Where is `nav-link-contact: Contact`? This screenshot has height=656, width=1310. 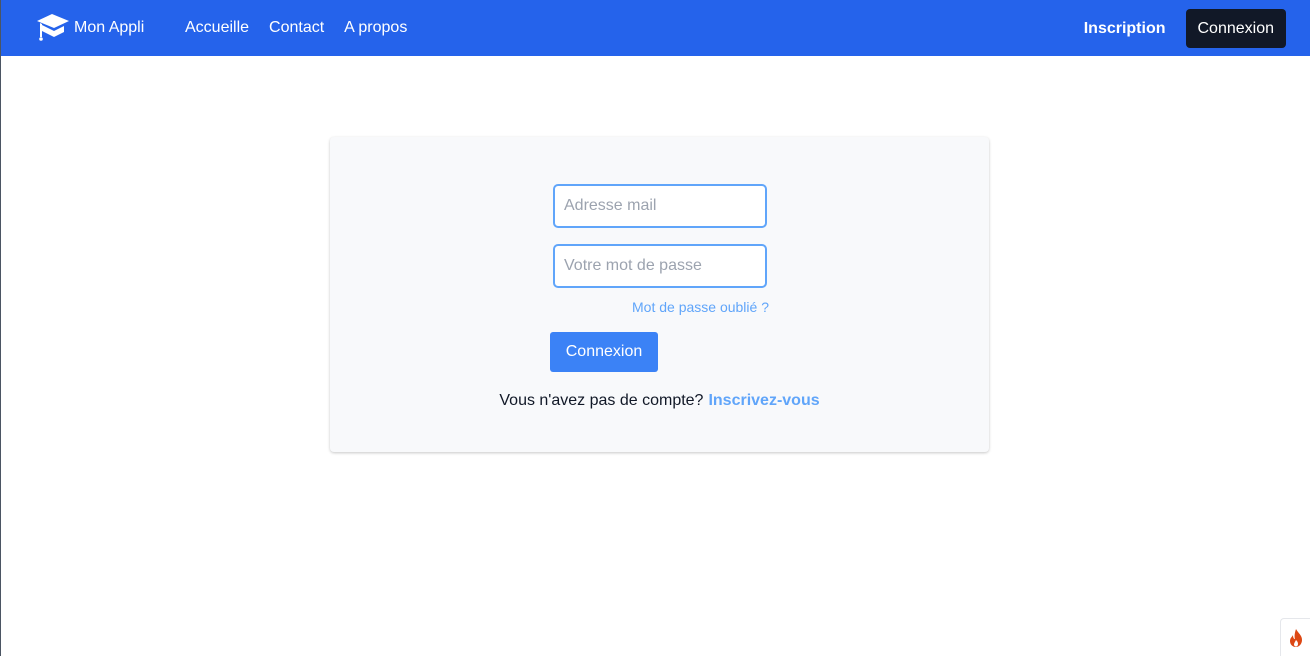 nav-link-contact: Contact is located at coordinates (296, 28).